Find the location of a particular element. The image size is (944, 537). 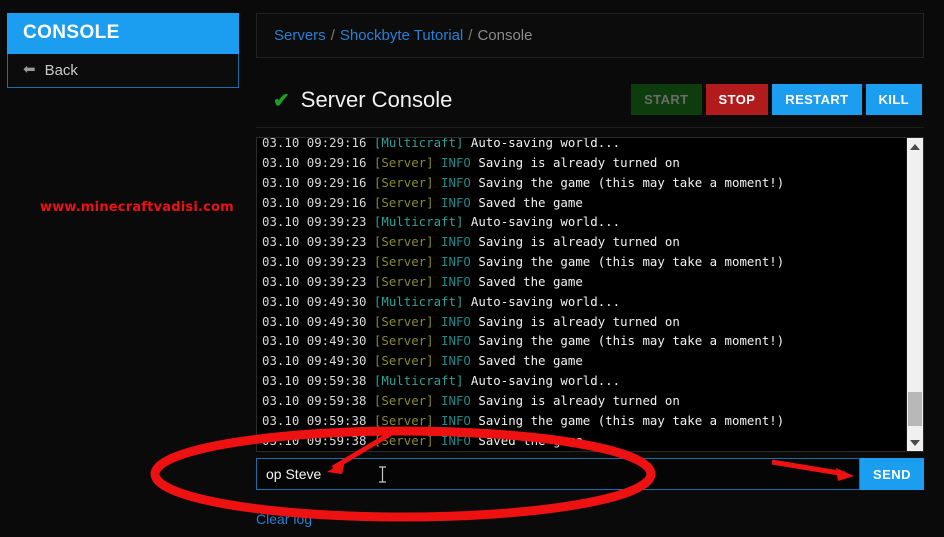

command-input is located at coordinates (558, 474).